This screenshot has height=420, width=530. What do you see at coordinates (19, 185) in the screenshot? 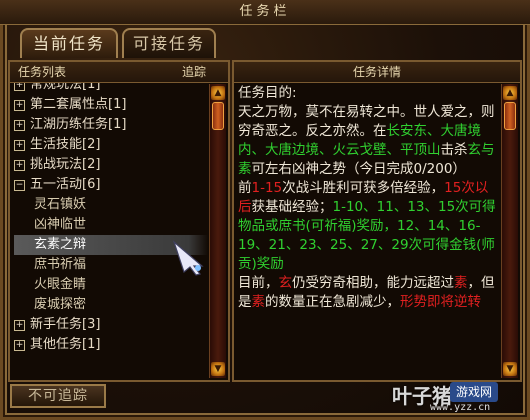
I see `collapse-icon: −` at bounding box center [19, 185].